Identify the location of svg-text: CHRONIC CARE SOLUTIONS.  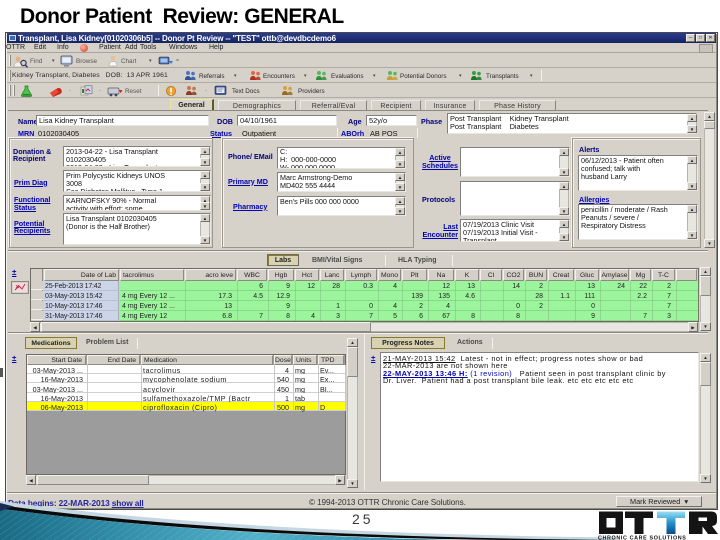
(642, 538).